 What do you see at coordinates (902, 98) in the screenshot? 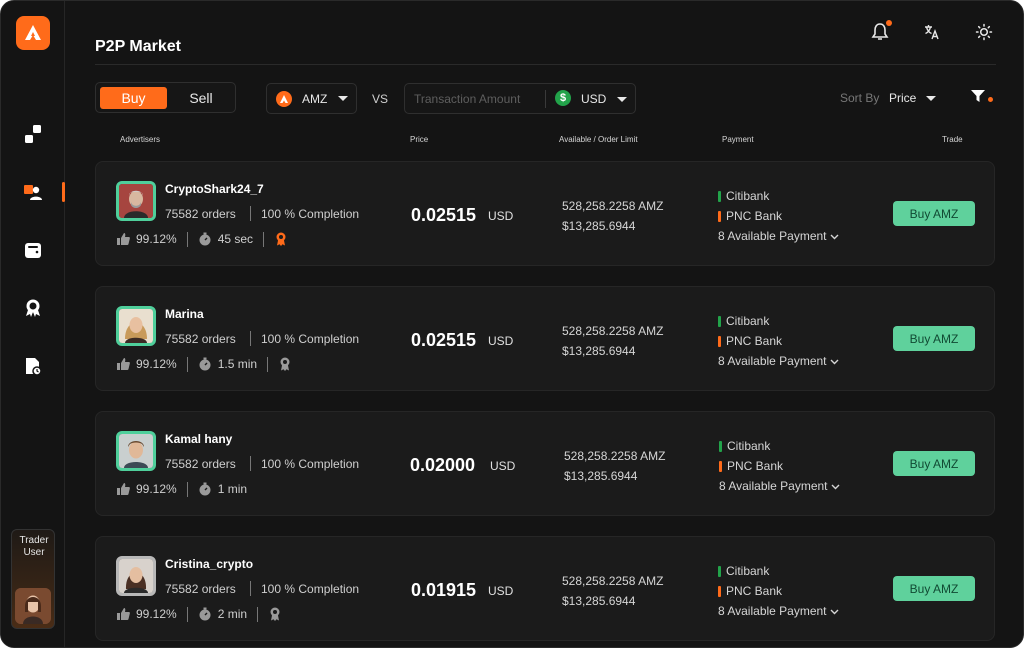
I see `sort-by-select: Price` at bounding box center [902, 98].